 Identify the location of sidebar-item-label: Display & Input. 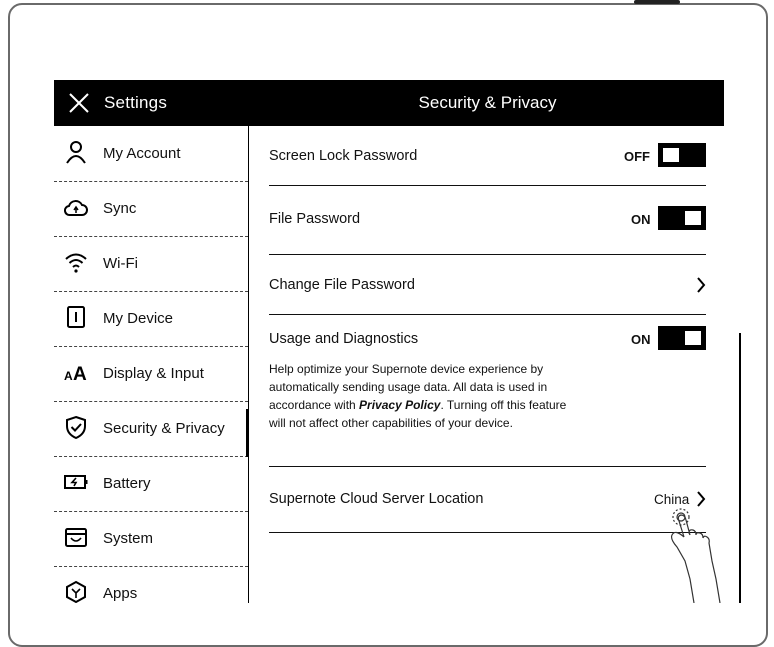
(153, 373).